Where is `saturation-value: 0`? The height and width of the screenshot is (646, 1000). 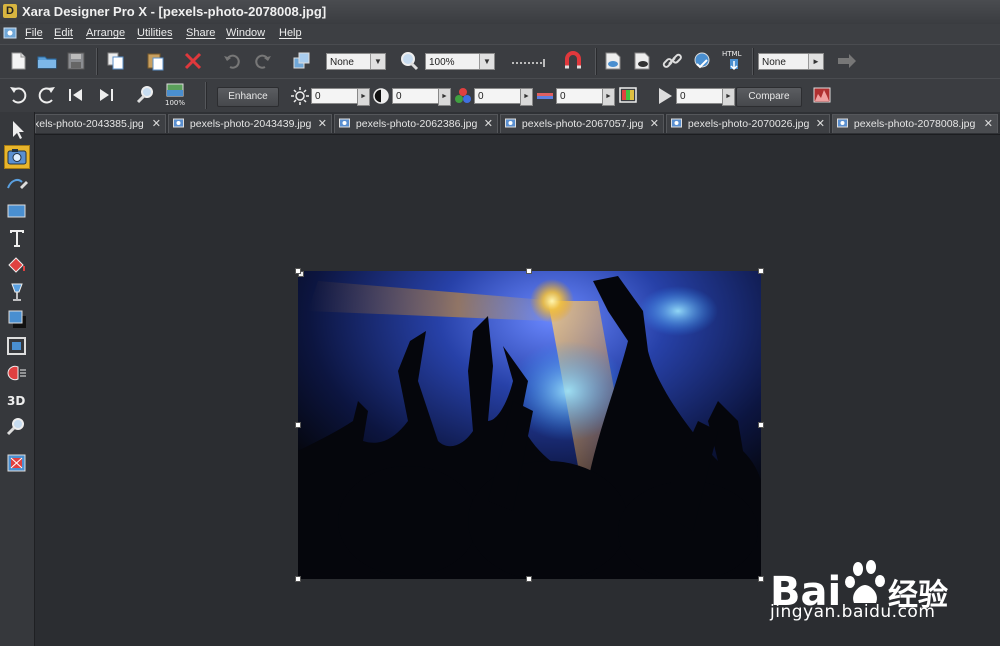 saturation-value: 0 is located at coordinates (481, 96).